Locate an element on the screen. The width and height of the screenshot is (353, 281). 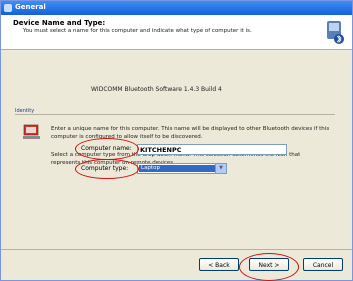
annotation-circle-next is located at coordinates (269, 267).